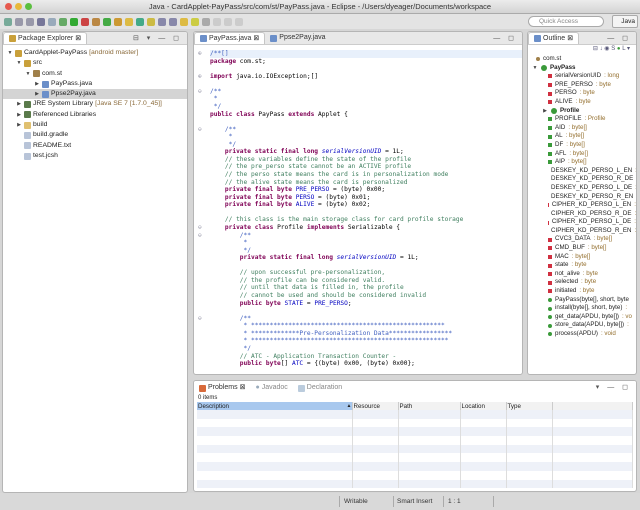  What do you see at coordinates (375, 406) in the screenshot?
I see `column-resource: Resource` at bounding box center [375, 406].